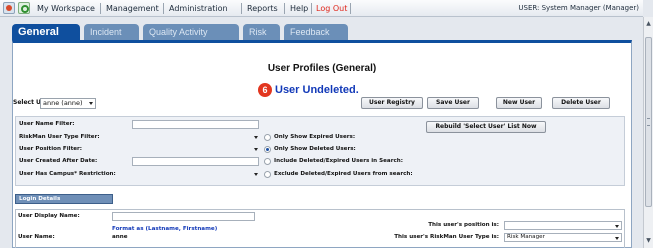  What do you see at coordinates (338, 161) in the screenshot?
I see `include-deleted-label: Include Deleted/Expired Users in Search:` at bounding box center [338, 161].